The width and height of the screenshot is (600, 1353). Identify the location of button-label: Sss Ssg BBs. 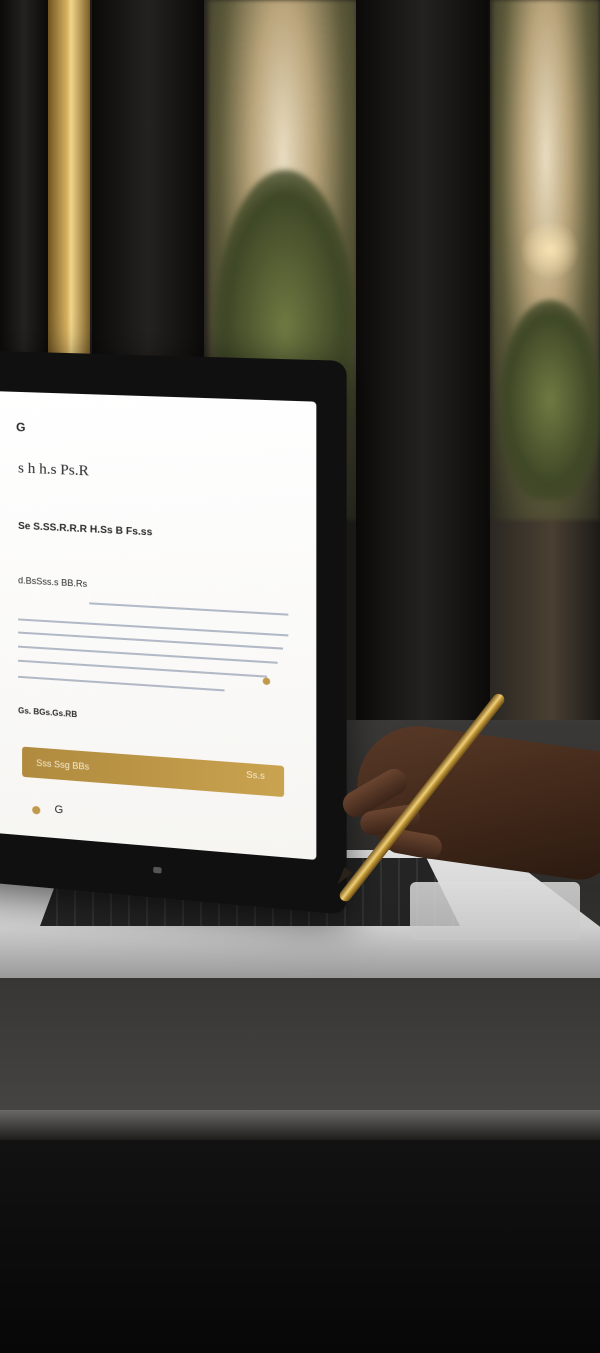
(63, 764).